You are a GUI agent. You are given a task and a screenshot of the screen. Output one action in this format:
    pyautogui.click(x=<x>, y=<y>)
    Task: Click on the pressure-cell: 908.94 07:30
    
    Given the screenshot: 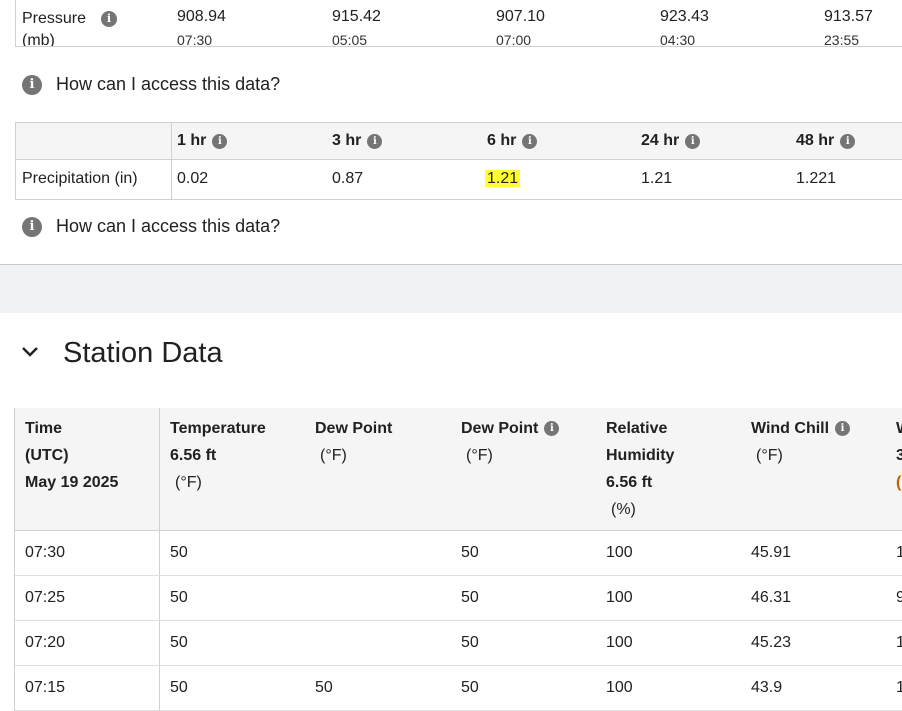 What is the action you would take?
    pyautogui.click(x=201, y=27)
    